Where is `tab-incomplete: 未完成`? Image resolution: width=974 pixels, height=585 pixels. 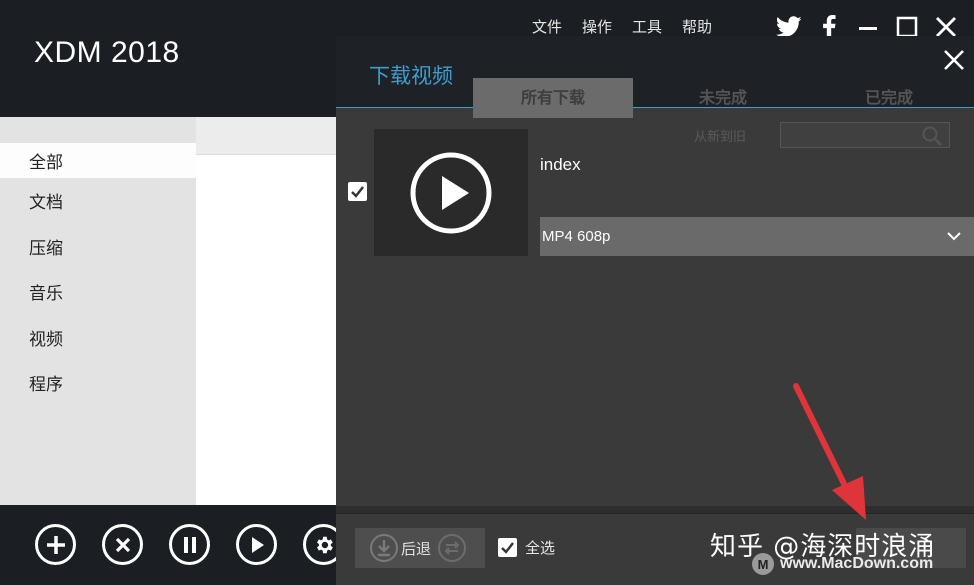
tab-incomplete: 未完成 is located at coordinates (722, 97).